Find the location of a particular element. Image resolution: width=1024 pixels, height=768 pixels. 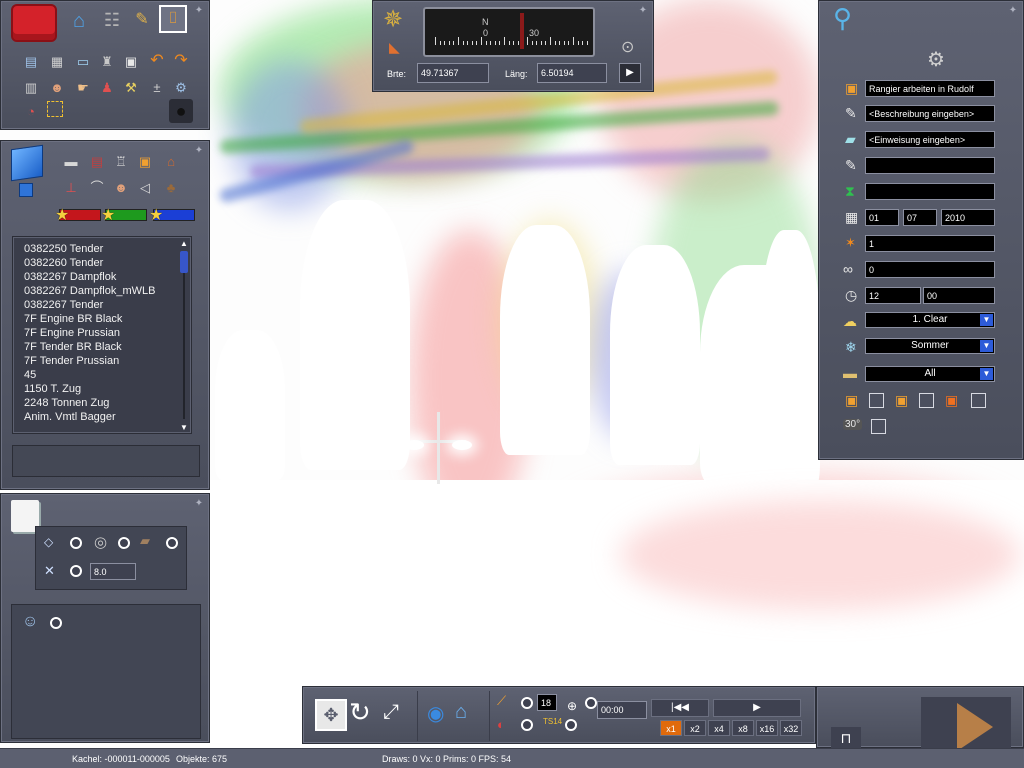

list-item: 0382250 Tender is located at coordinates (102, 249).